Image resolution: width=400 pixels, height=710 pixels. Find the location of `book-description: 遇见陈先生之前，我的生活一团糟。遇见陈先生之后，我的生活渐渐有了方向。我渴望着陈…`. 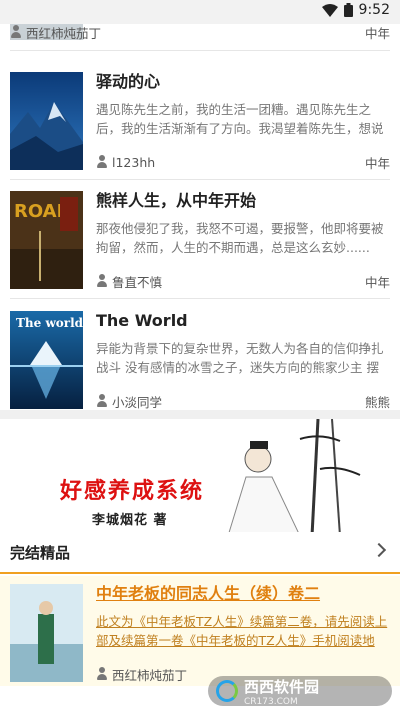

book-description: 遇见陈先生之前，我的生活一团糟。遇见陈先生之后，我的生活渐渐有了方向。我渴望着陈… is located at coordinates (240, 119).